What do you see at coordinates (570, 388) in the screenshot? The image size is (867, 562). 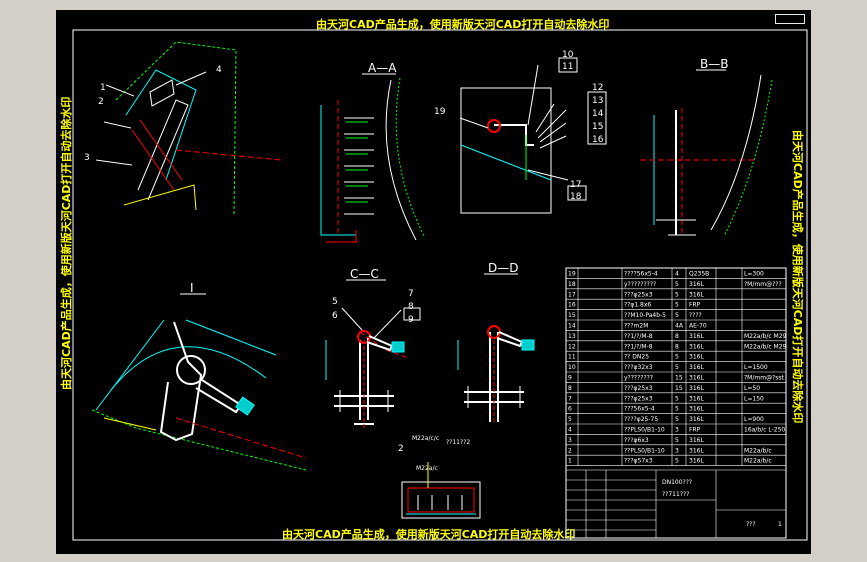 I see `bom-cell-no: 8` at bounding box center [570, 388].